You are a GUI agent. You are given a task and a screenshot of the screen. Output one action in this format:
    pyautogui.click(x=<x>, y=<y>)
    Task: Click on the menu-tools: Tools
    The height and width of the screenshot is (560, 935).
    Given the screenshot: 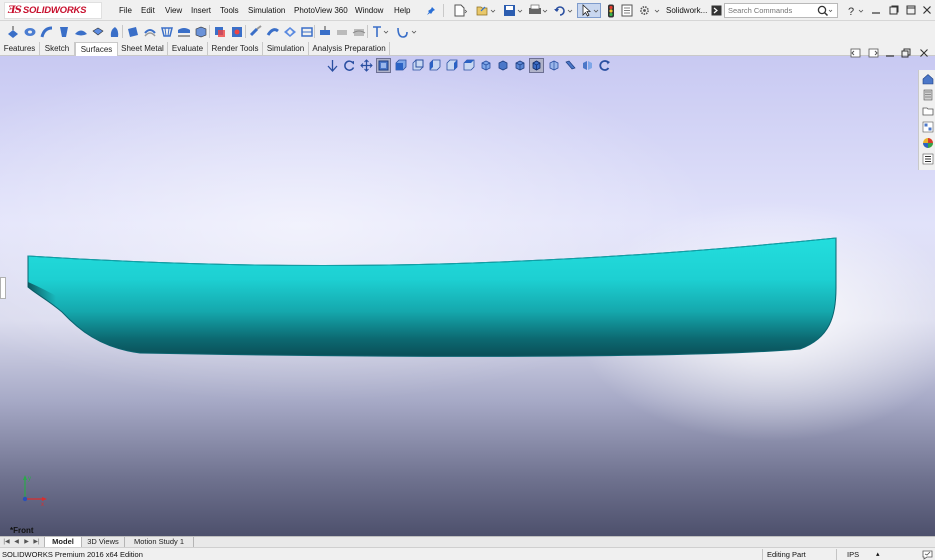 What is the action you would take?
    pyautogui.click(x=229, y=10)
    